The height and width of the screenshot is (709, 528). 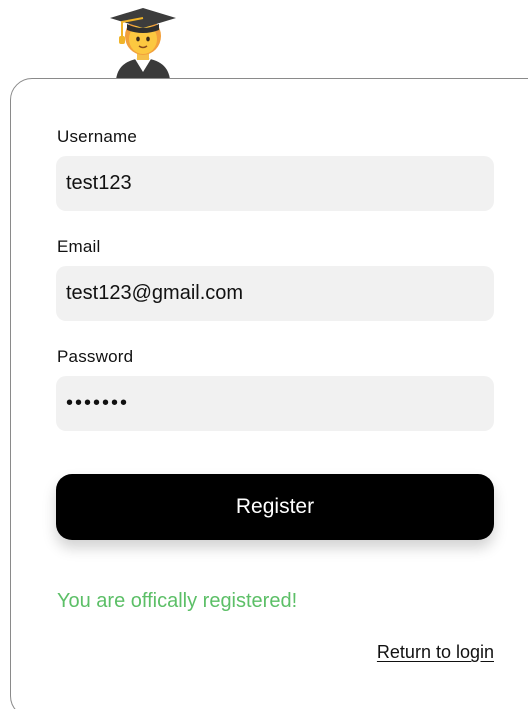 What do you see at coordinates (177, 601) in the screenshot?
I see `success-message: You are offically registered!` at bounding box center [177, 601].